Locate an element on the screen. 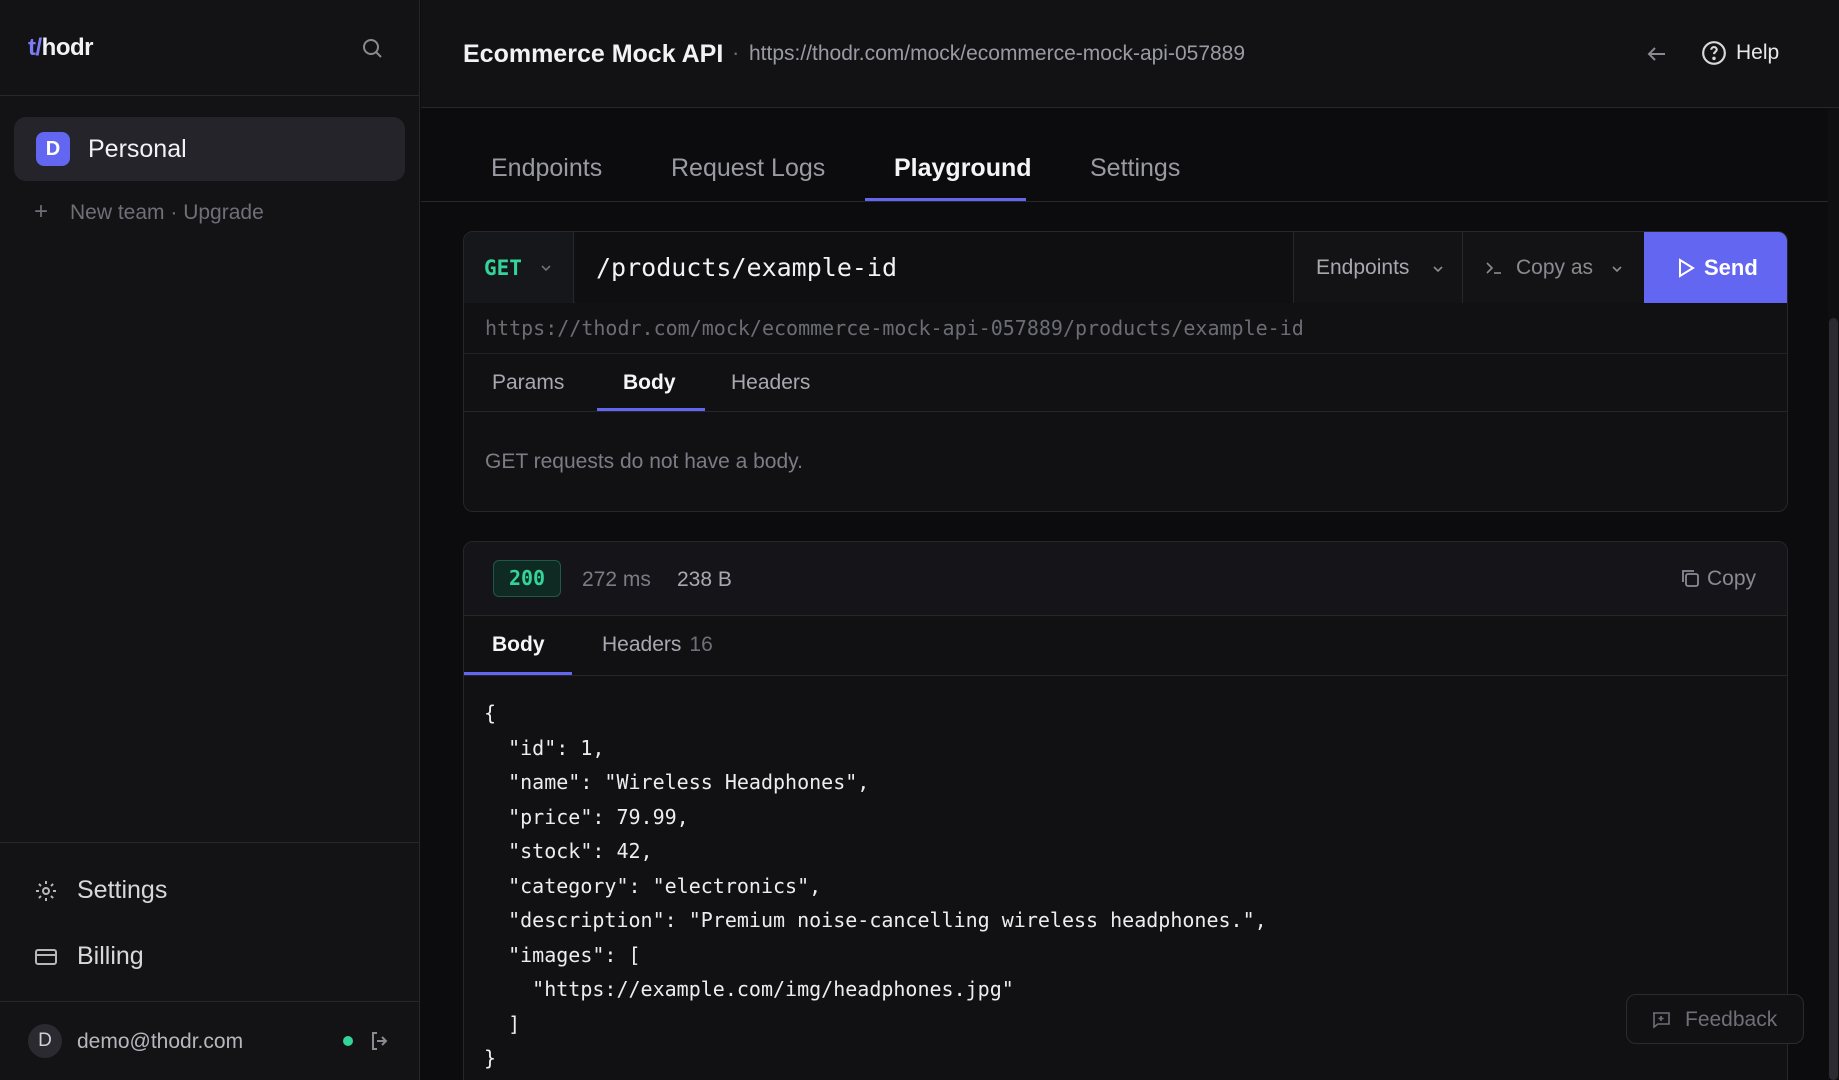  response-tab-body: Body is located at coordinates (518, 645).